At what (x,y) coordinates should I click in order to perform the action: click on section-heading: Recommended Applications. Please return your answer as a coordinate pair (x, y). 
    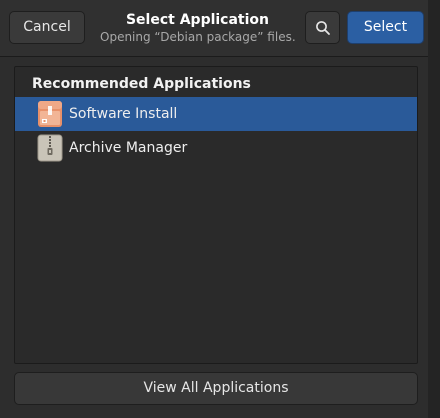
    Looking at the image, I should click on (141, 84).